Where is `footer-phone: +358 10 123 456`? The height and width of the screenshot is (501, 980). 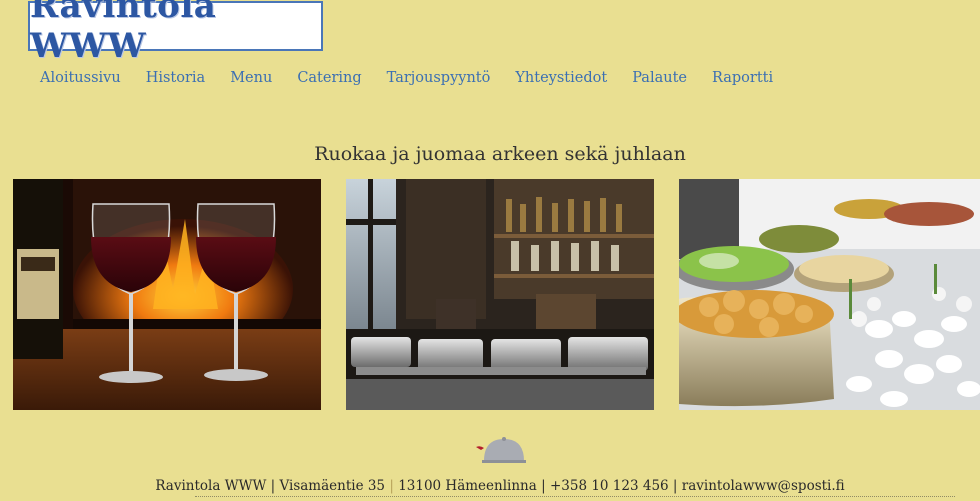
footer-phone: +358 10 123 456 is located at coordinates (609, 486).